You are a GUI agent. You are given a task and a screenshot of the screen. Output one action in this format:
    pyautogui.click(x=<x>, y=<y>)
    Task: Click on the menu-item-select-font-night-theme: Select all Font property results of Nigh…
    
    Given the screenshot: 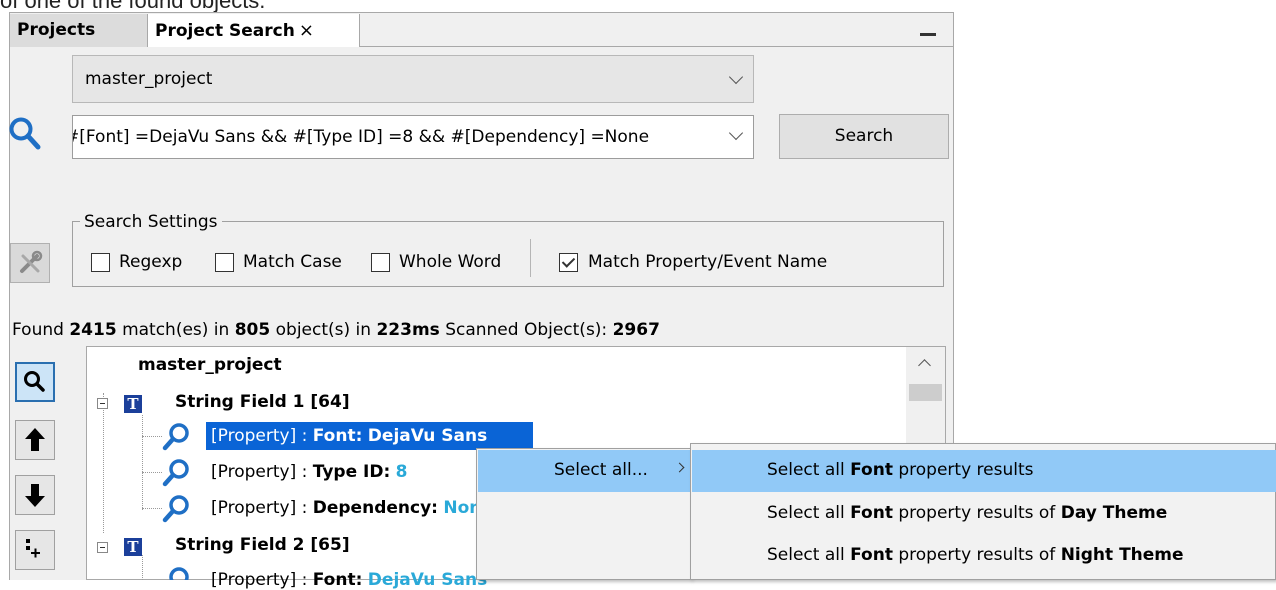 What is the action you would take?
    pyautogui.click(x=984, y=556)
    